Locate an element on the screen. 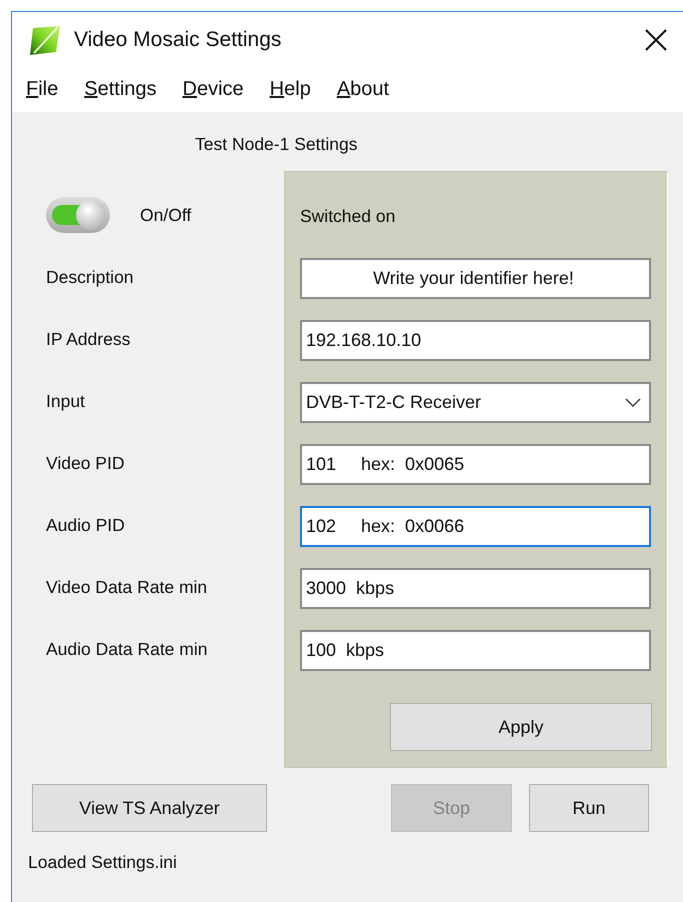 Image resolution: width=683 pixels, height=902 pixels. action-button: View TS Analyzer is located at coordinates (149, 808).